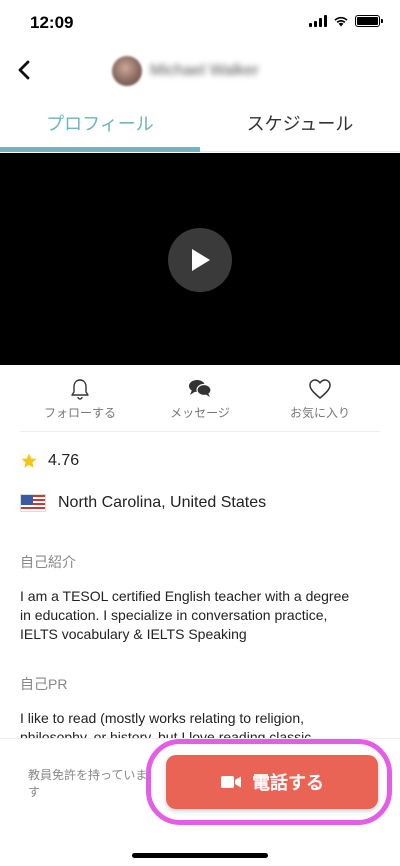 Image resolution: width=400 pixels, height=866 pixels. I want to click on battery-icon, so click(369, 21).